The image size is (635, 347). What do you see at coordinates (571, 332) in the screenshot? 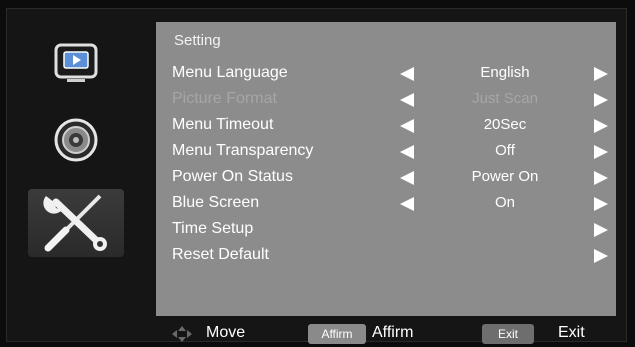
I see `exit-hint-label: Exit` at bounding box center [571, 332].